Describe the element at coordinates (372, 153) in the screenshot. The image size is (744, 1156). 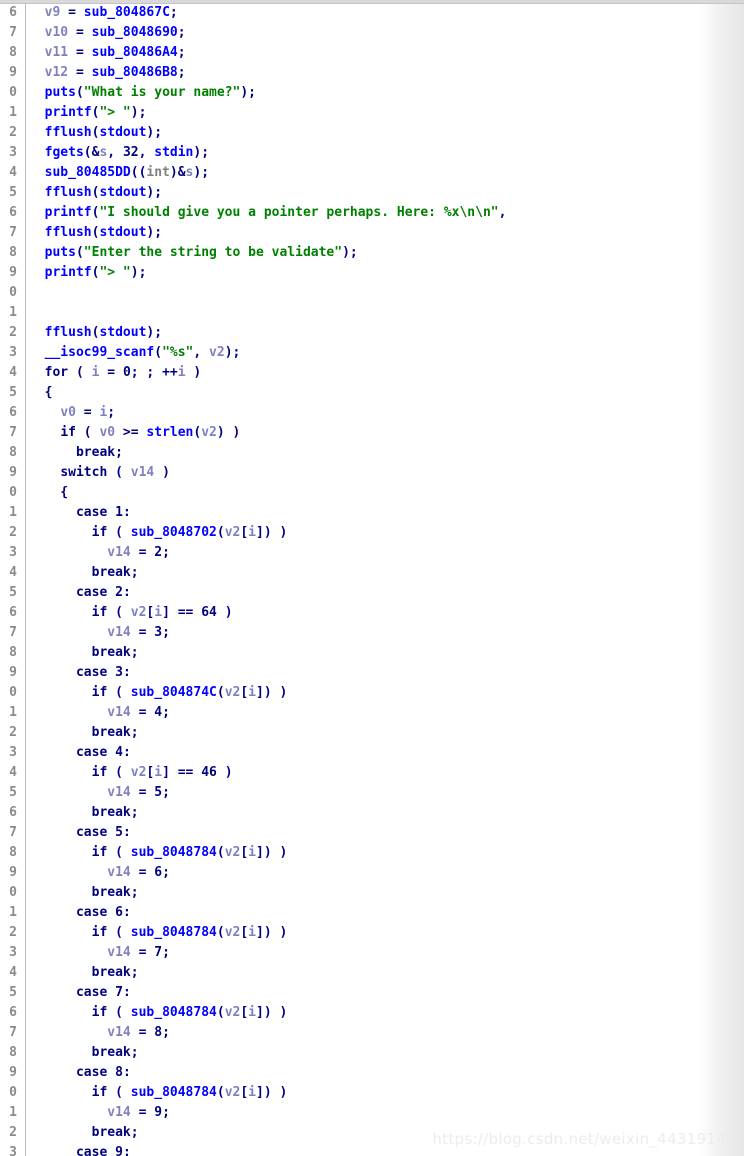
I see `code-line: 3 fgets(&s, 32, stdin);` at that location.